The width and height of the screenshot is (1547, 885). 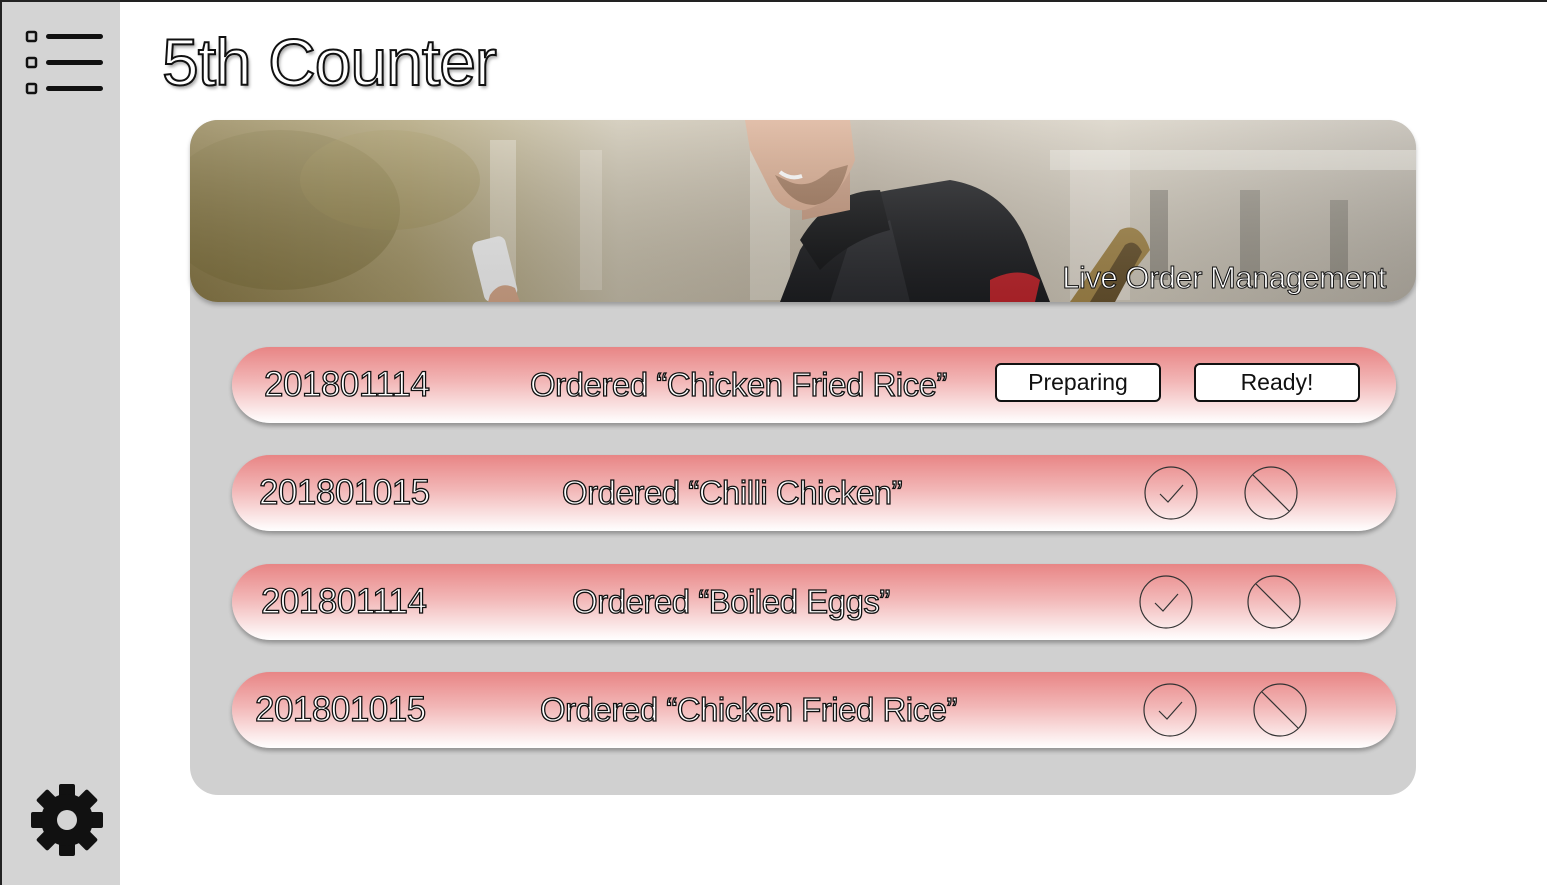 What do you see at coordinates (64, 63) in the screenshot?
I see `list-menu-icon` at bounding box center [64, 63].